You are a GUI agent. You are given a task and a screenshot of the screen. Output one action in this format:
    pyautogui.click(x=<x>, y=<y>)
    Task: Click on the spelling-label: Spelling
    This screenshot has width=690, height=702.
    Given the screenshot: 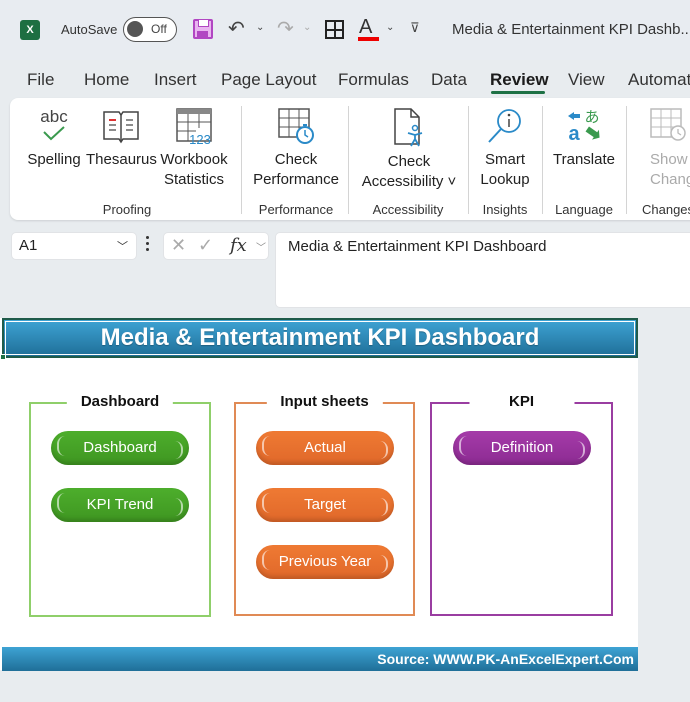 What is the action you would take?
    pyautogui.click(x=54, y=159)
    